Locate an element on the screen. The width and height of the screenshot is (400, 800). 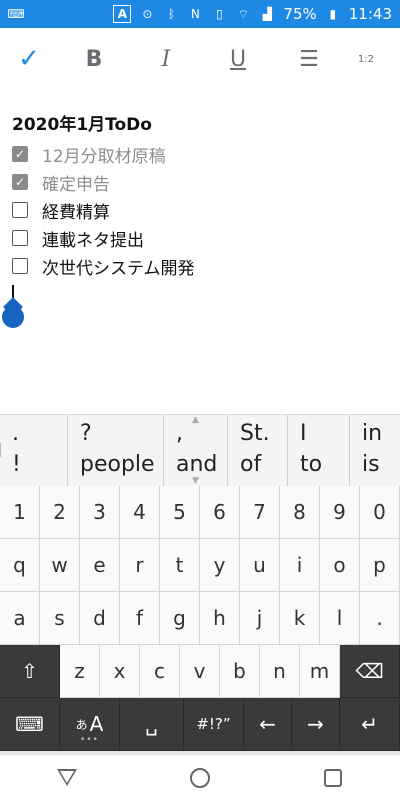
key-s: s is located at coordinates (60, 618).